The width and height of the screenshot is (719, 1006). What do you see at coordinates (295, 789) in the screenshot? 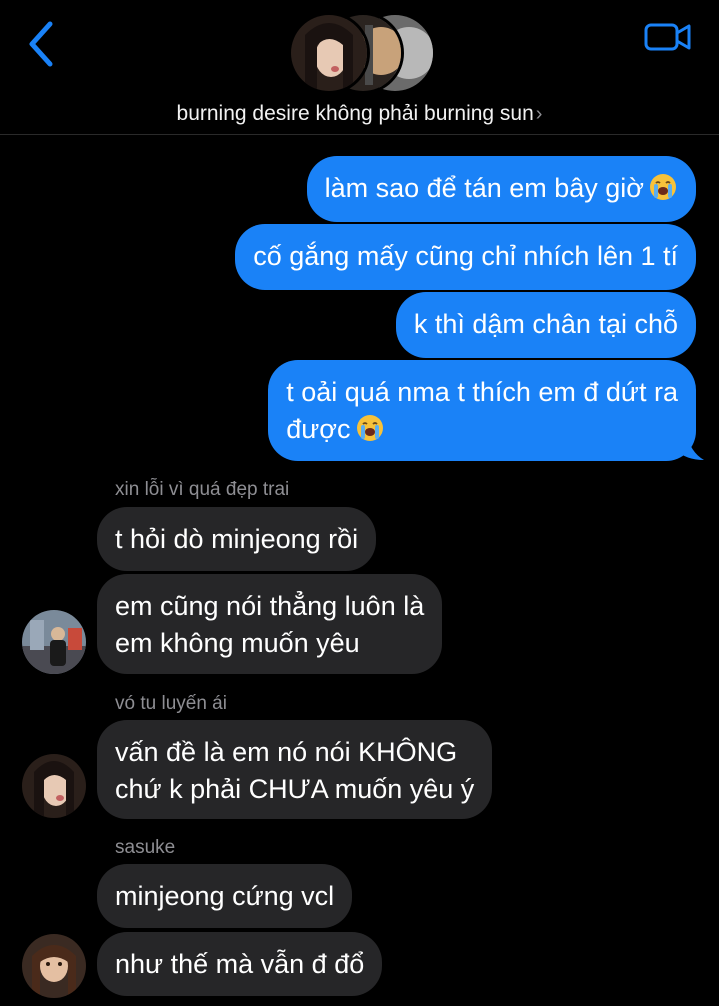
I see `message-text-line: chứ k phải CHƯA muốn yêu ý` at bounding box center [295, 789].